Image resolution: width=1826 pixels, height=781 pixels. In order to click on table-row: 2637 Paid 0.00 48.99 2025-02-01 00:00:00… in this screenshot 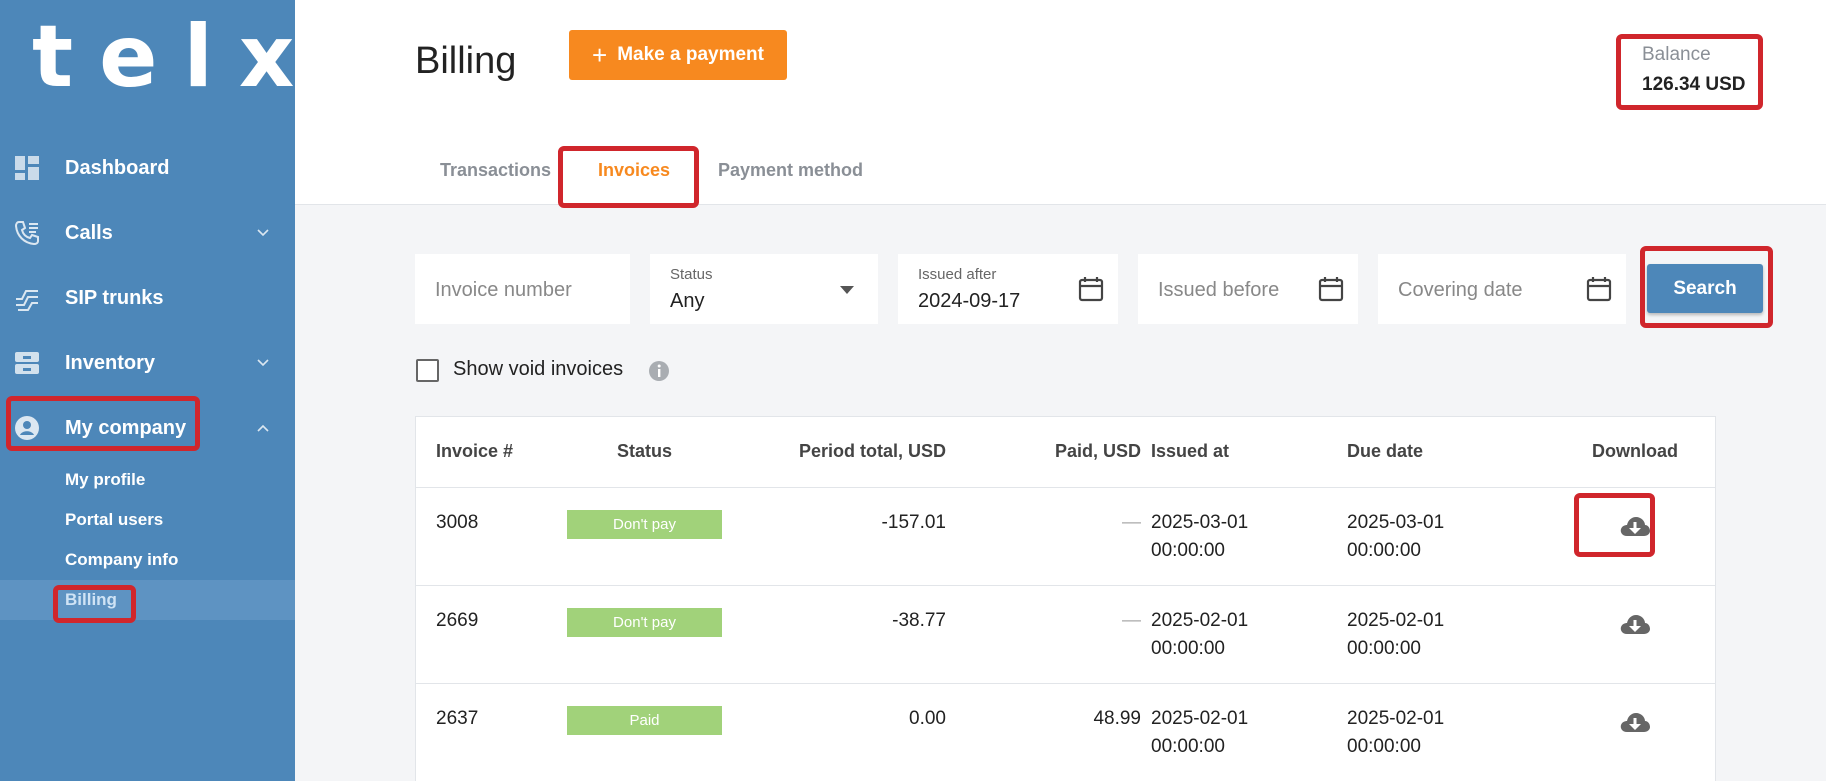, I will do `click(1065, 732)`.